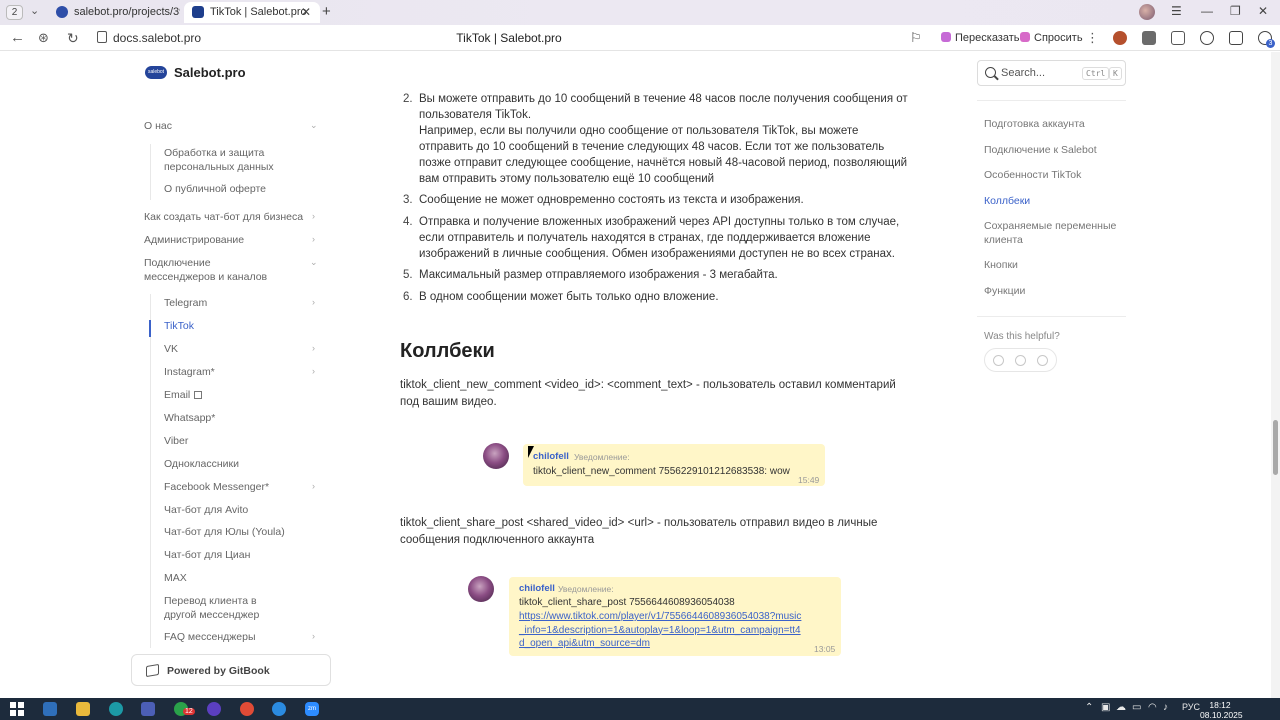  Describe the element at coordinates (215, 190) in the screenshot. I see `sidebar-item-public-offer: О публичной оферте` at that location.